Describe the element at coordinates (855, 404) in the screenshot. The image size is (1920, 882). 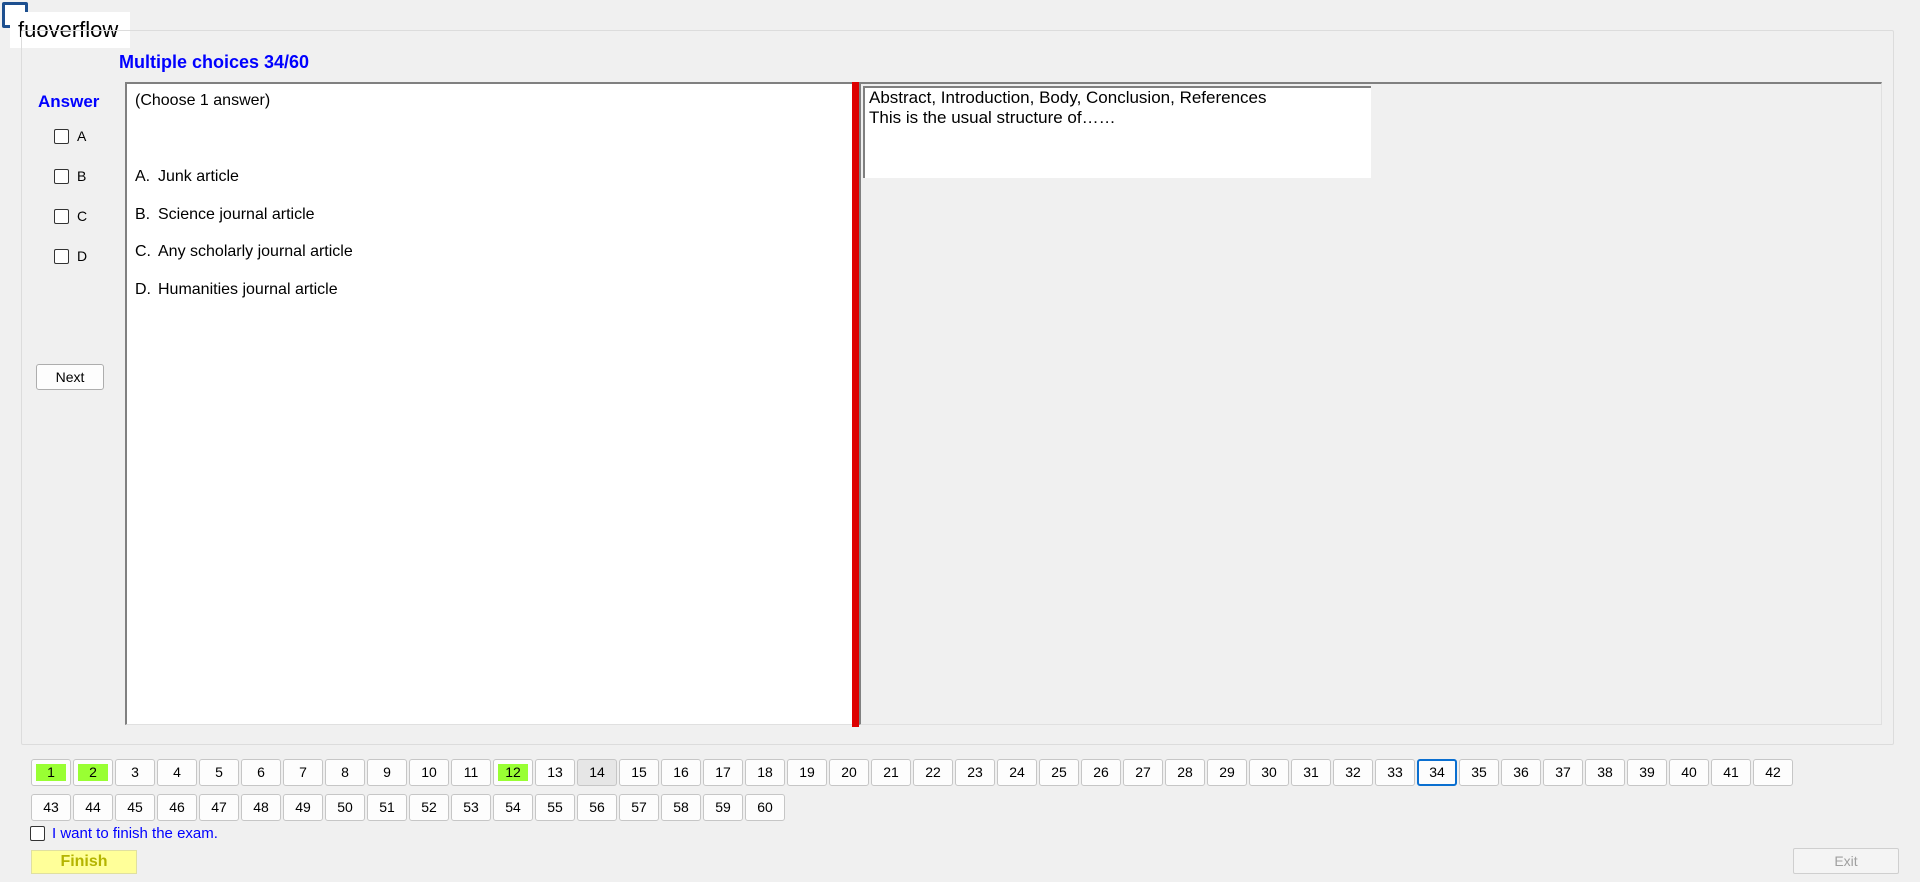
I see `panel-splitter` at that location.